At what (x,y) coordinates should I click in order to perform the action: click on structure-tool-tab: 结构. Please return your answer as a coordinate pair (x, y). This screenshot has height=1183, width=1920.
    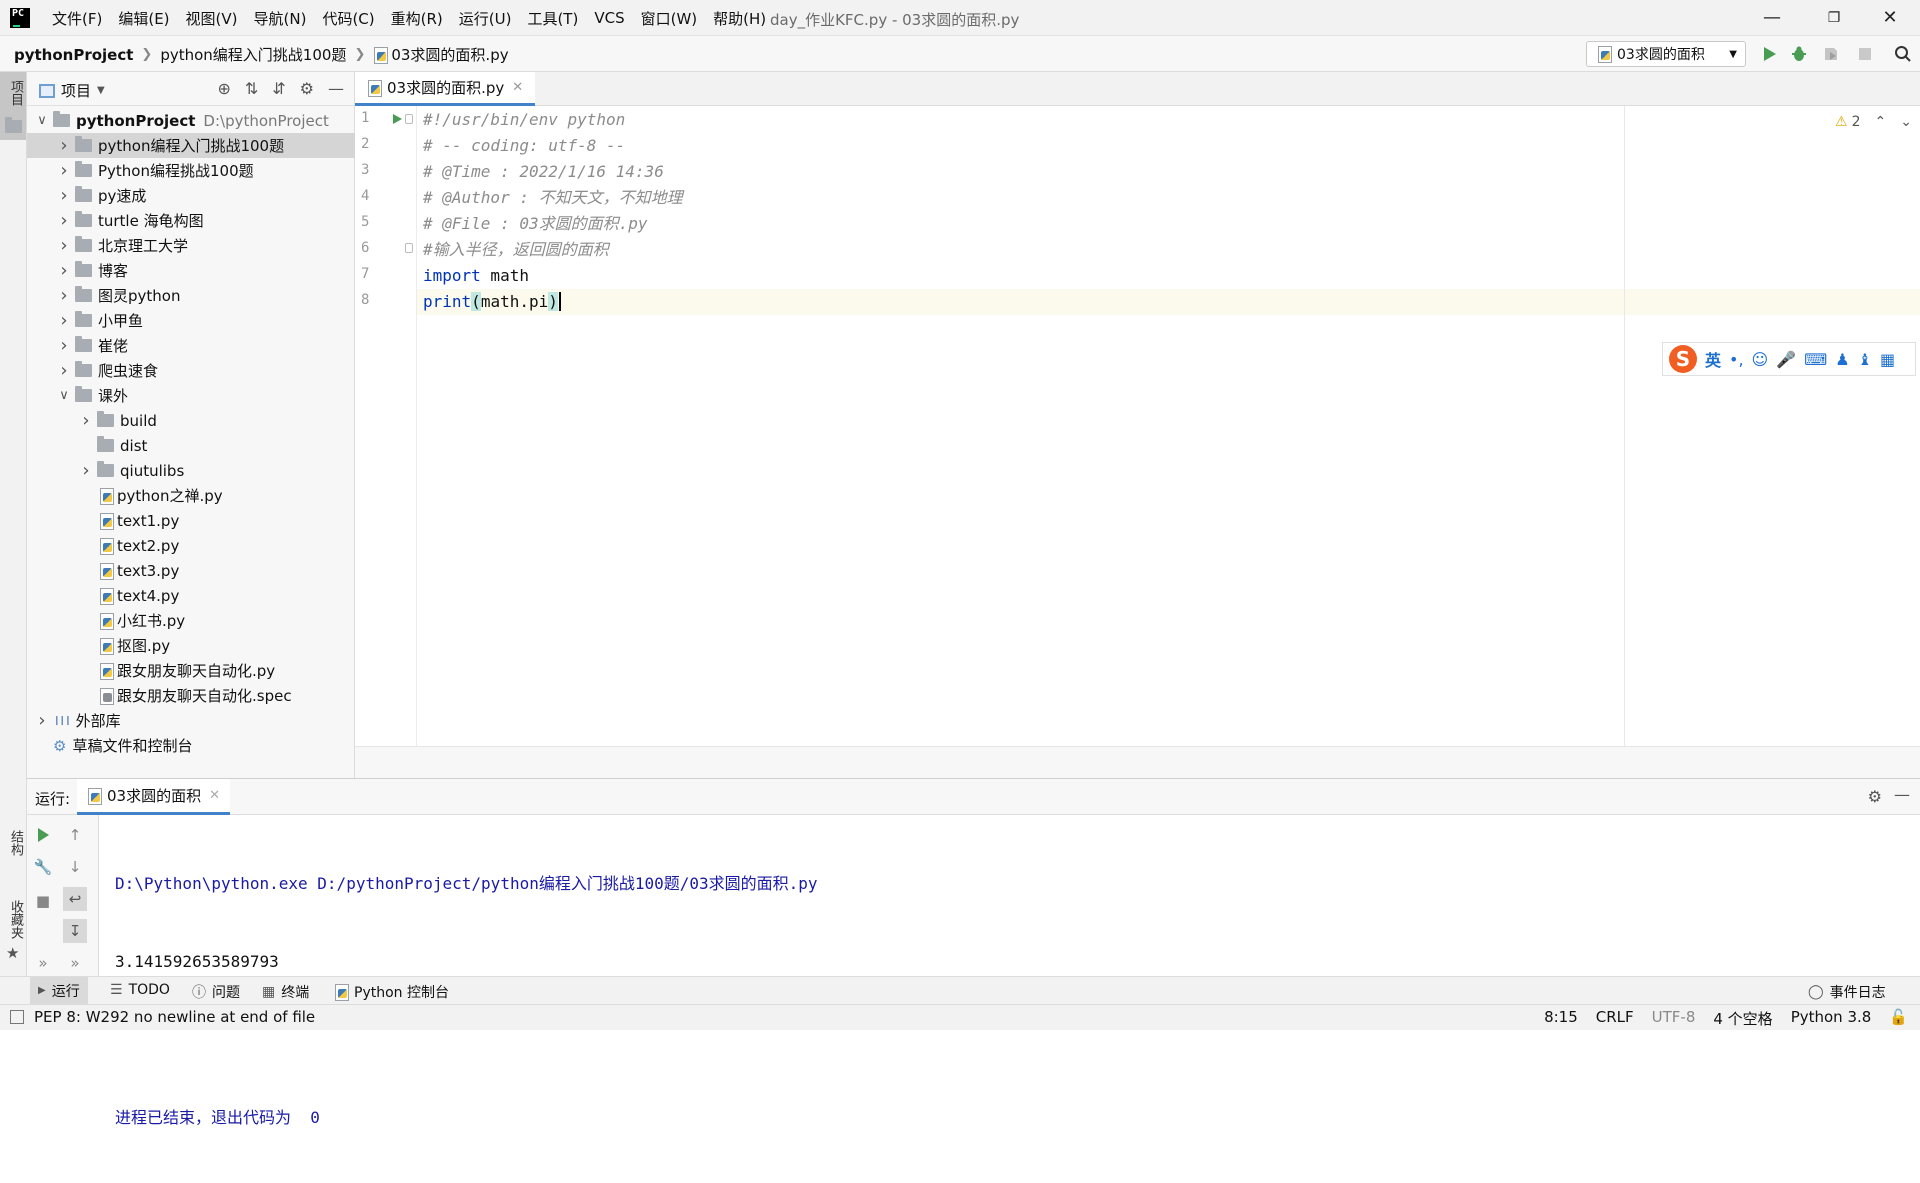
    Looking at the image, I should click on (13, 843).